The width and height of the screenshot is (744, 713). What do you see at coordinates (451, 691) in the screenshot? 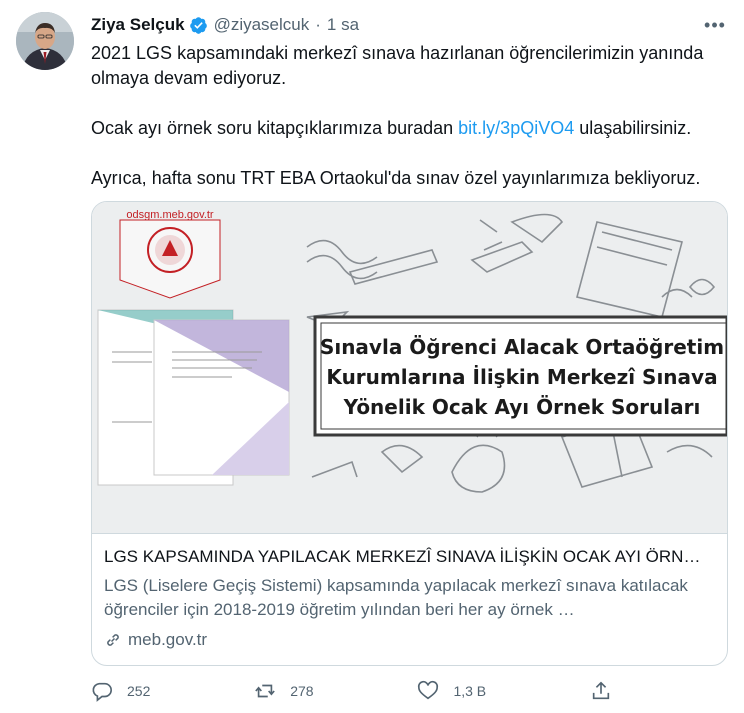
I see `like-button: 1,3 B` at bounding box center [451, 691].